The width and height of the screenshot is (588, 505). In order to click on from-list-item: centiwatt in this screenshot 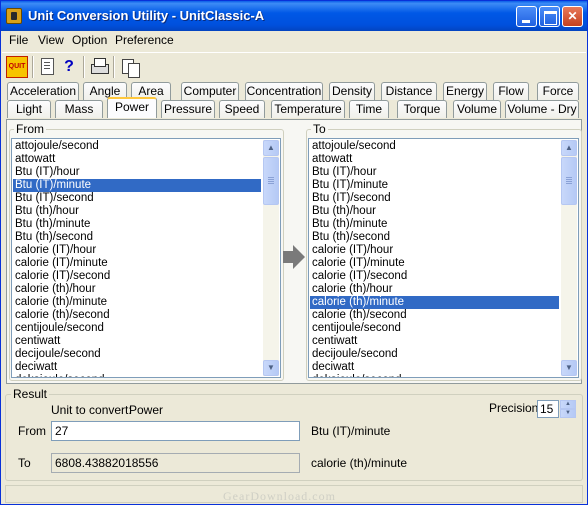, I will do `click(137, 341)`.